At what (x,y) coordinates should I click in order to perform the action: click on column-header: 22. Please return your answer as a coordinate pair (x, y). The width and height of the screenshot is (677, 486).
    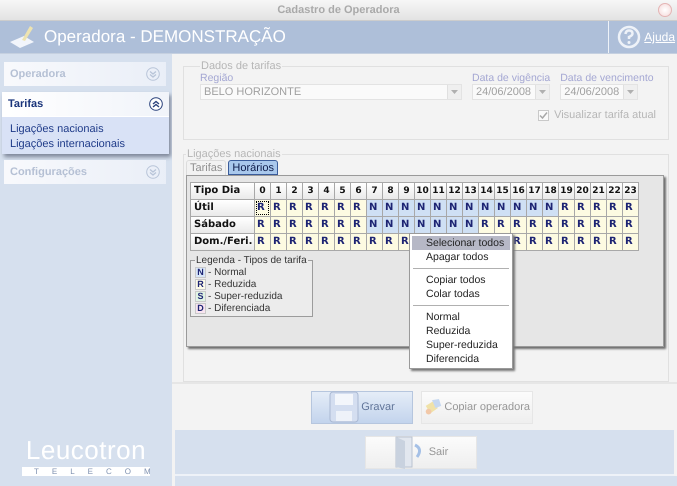
    Looking at the image, I should click on (614, 191).